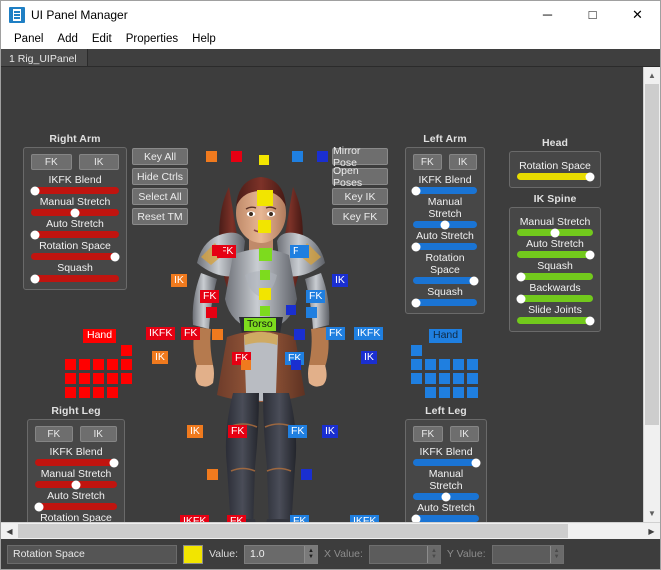  What do you see at coordinates (637, 15) in the screenshot?
I see `close-button: ✕` at bounding box center [637, 15].